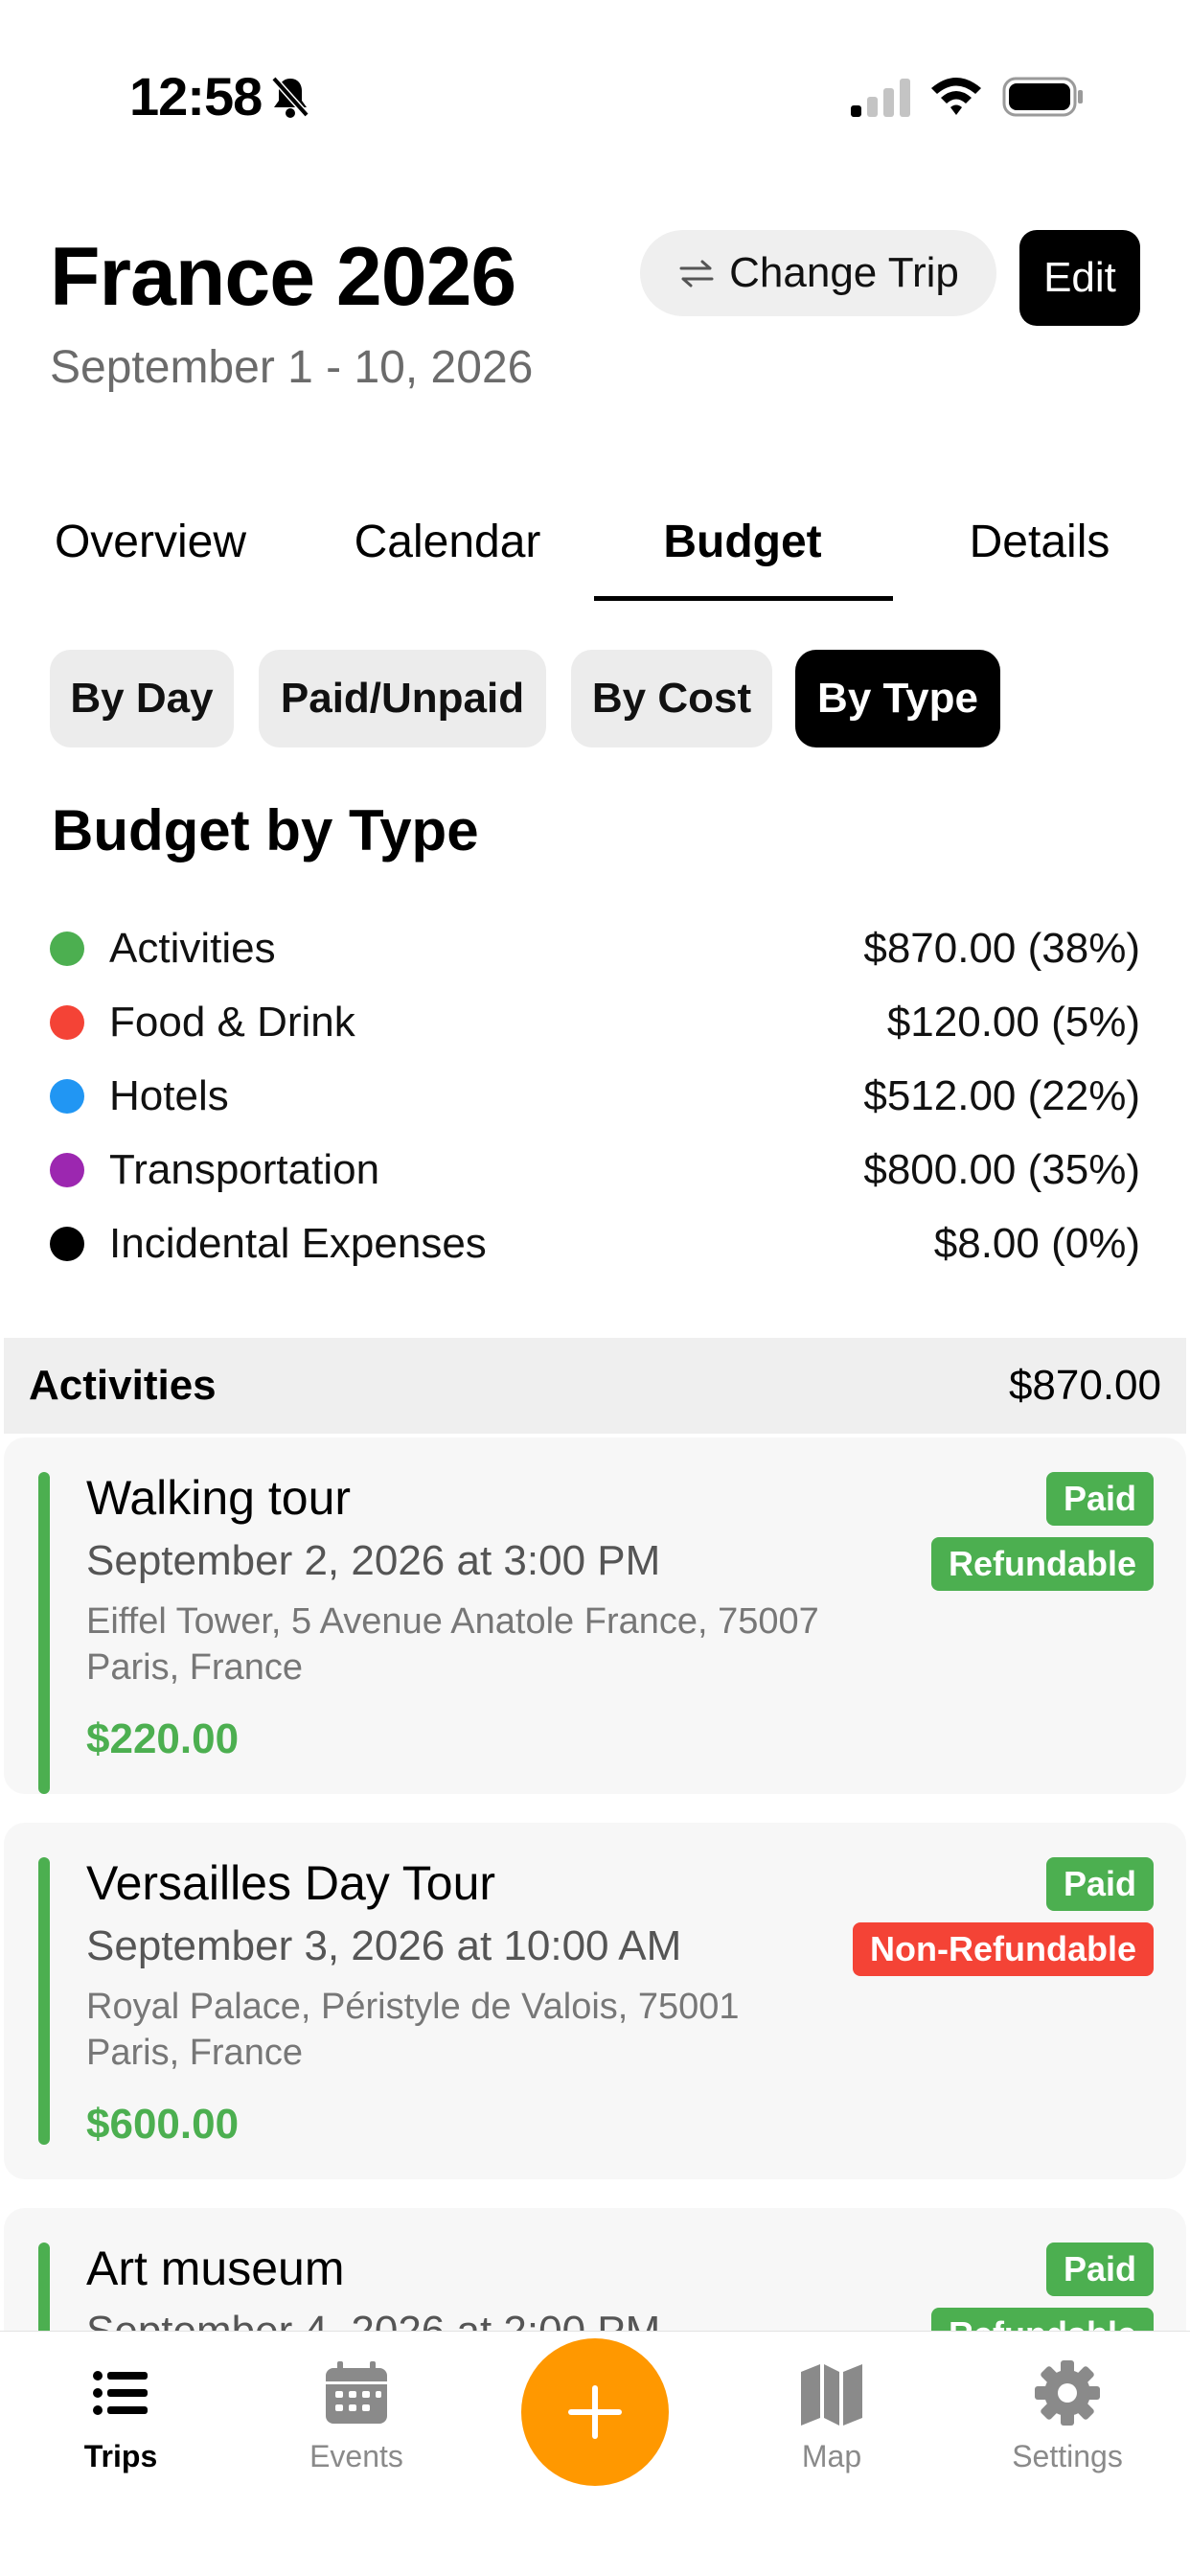 The height and width of the screenshot is (2576, 1190). Describe the element at coordinates (671, 699) in the screenshot. I see `filter-by-cost: By Cost` at that location.